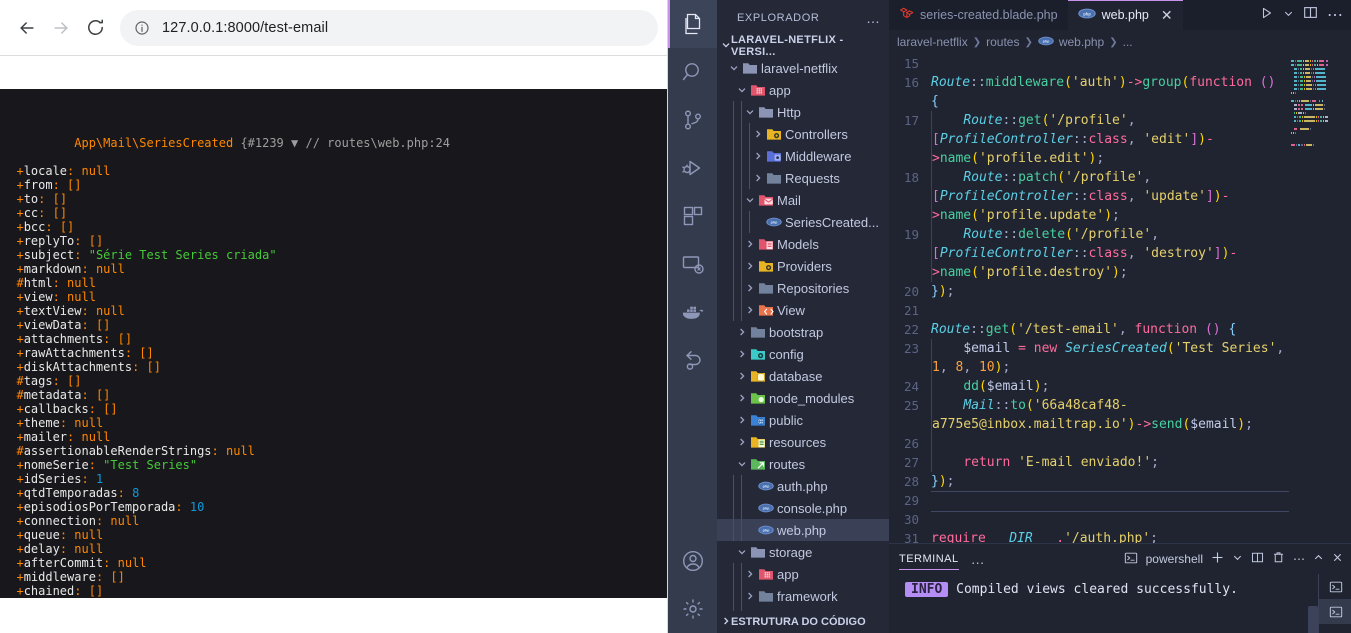 This screenshot has width=1351, height=633. Describe the element at coordinates (803, 244) in the screenshot. I see `folder-item-models: Models` at that location.